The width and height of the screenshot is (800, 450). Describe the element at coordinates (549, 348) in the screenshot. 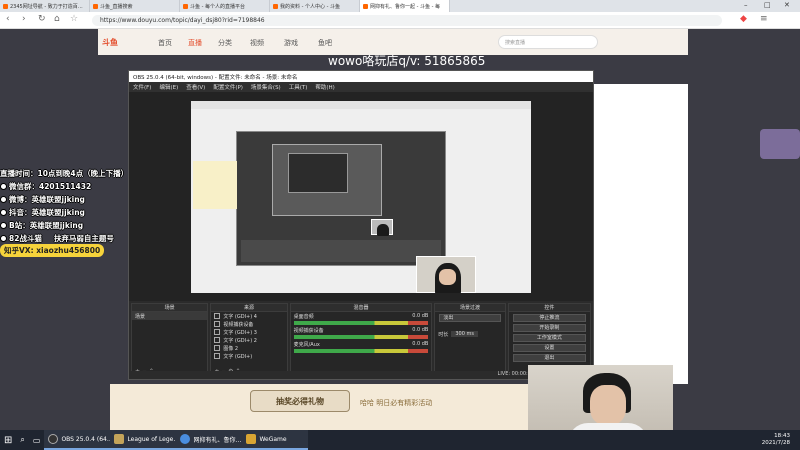

I see `settings-button: 设置` at that location.